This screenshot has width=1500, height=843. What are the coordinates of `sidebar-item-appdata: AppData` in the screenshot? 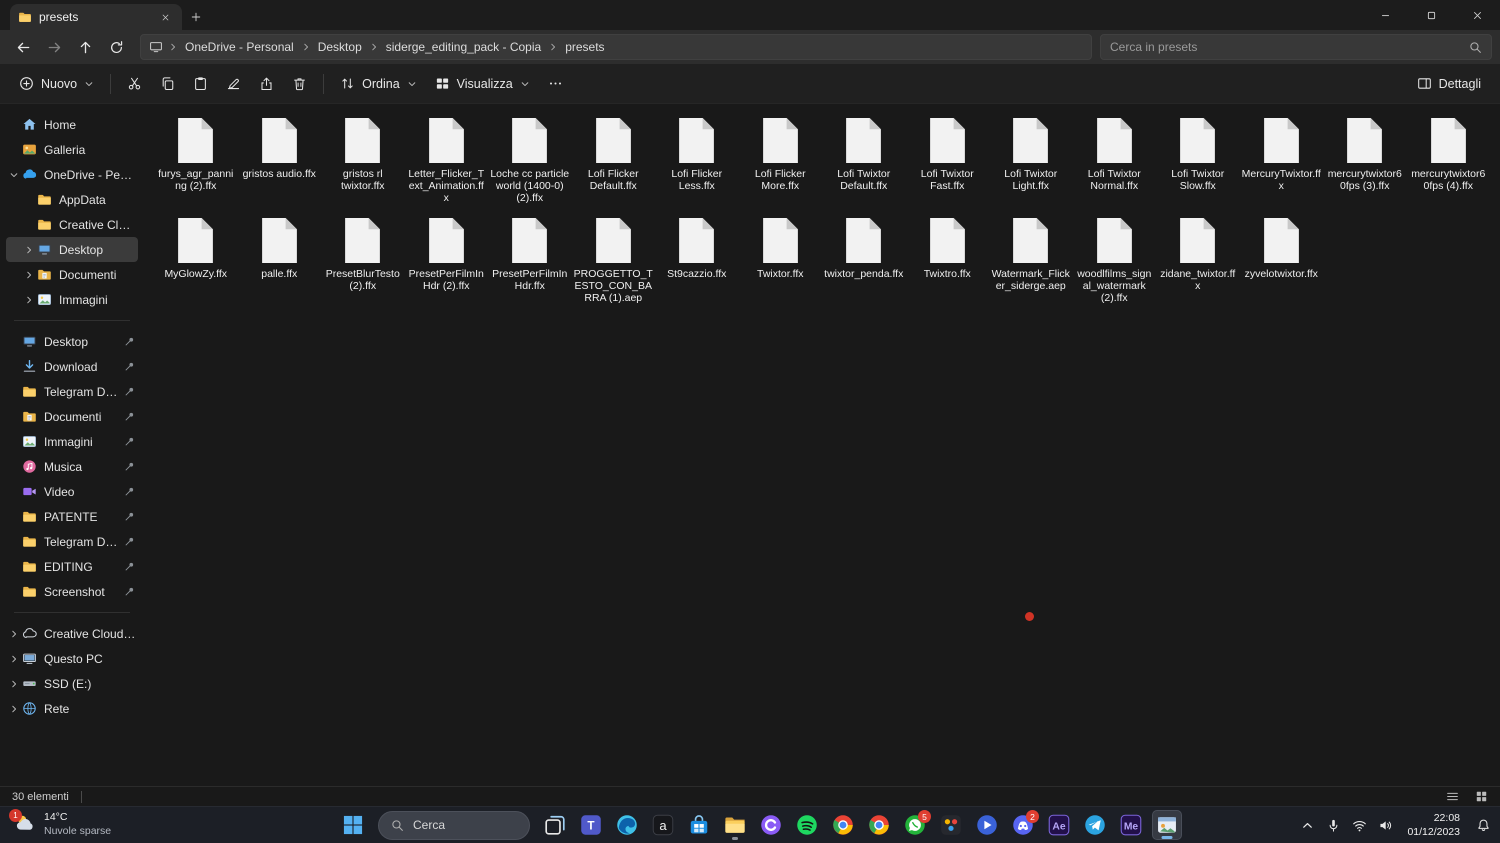 It's located at (72, 199).